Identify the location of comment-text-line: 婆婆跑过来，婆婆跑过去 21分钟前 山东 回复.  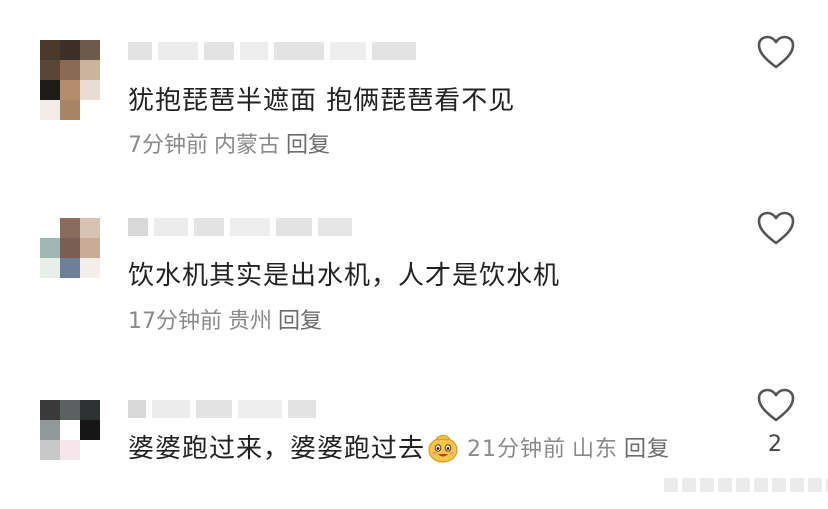
(399, 446).